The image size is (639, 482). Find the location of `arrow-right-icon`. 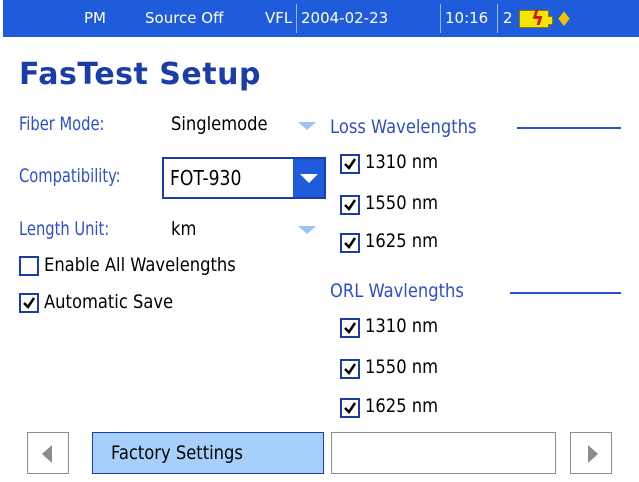

arrow-right-icon is located at coordinates (593, 454).